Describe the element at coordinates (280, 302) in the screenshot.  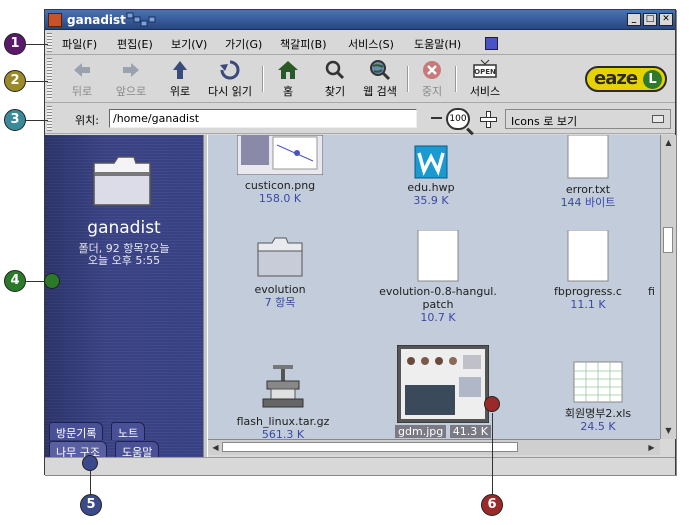
I see `file-size: 7 항목` at that location.